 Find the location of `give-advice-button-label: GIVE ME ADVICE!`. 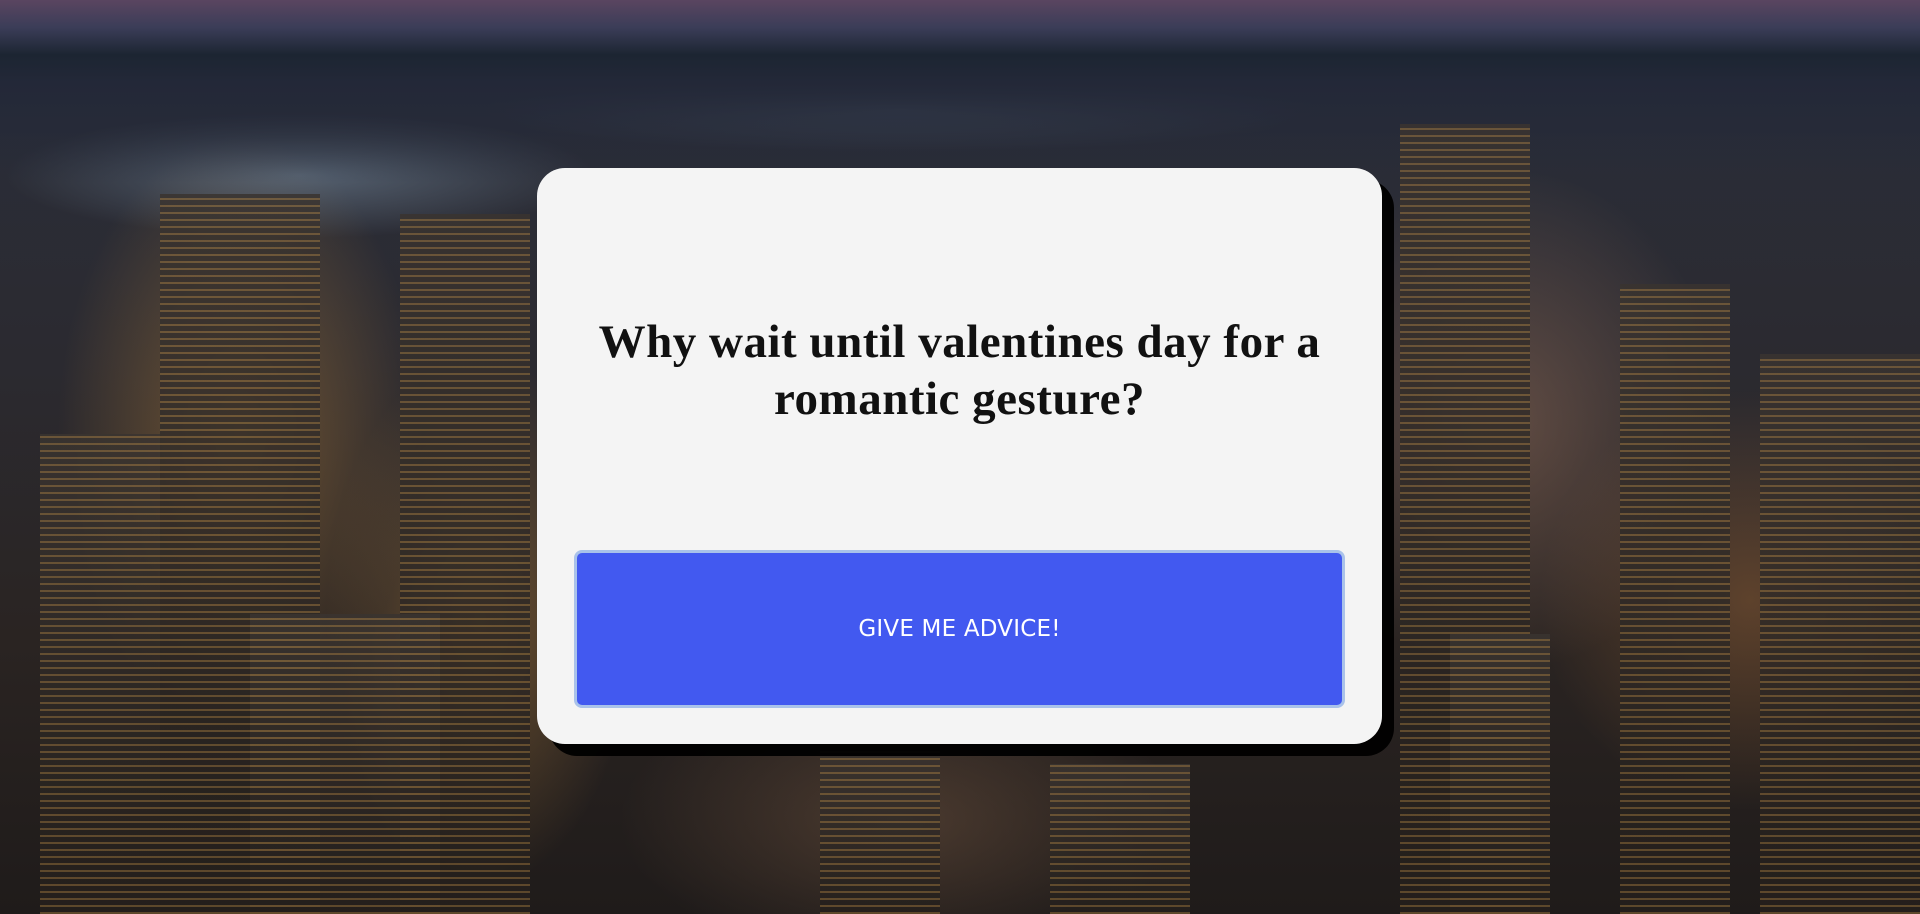

give-advice-button-label: GIVE ME ADVICE! is located at coordinates (959, 629).